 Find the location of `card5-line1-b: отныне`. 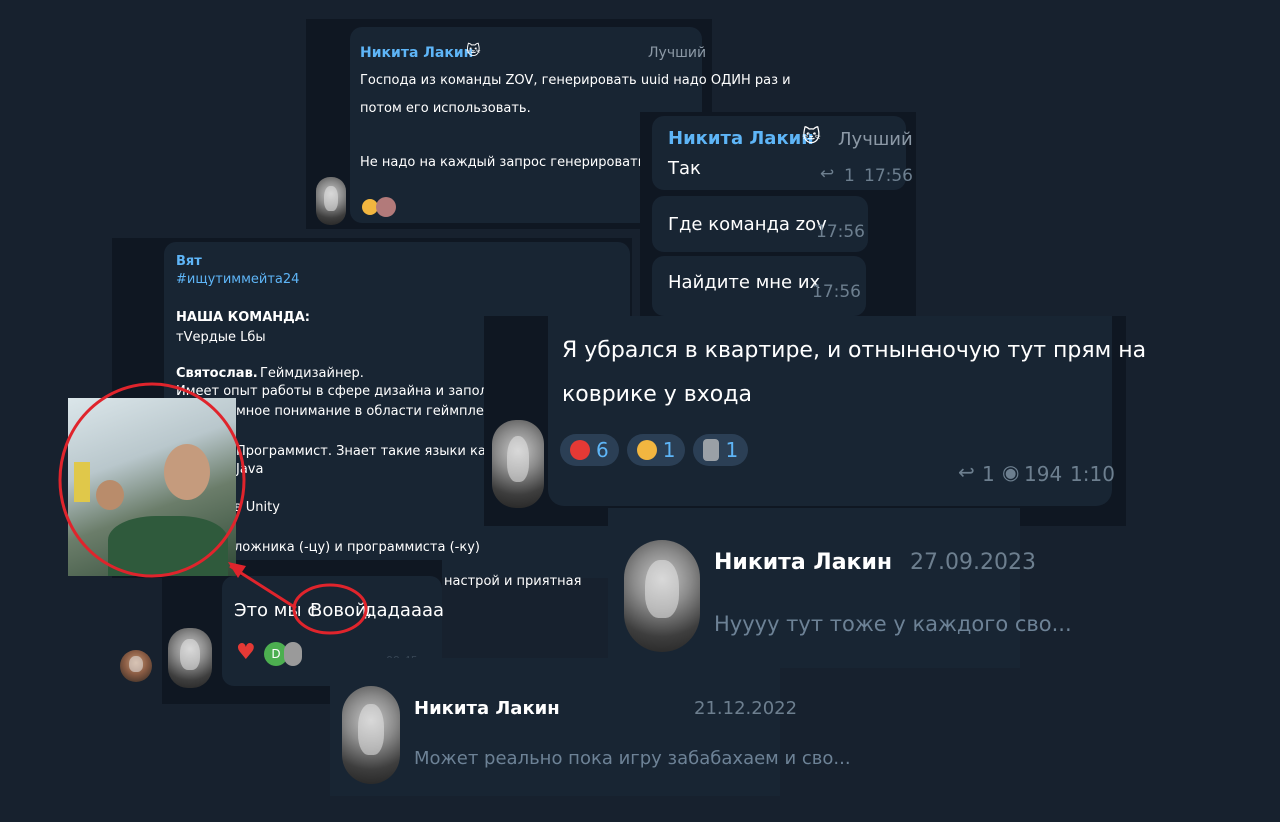

card5-line1-b: отныне is located at coordinates (891, 350).